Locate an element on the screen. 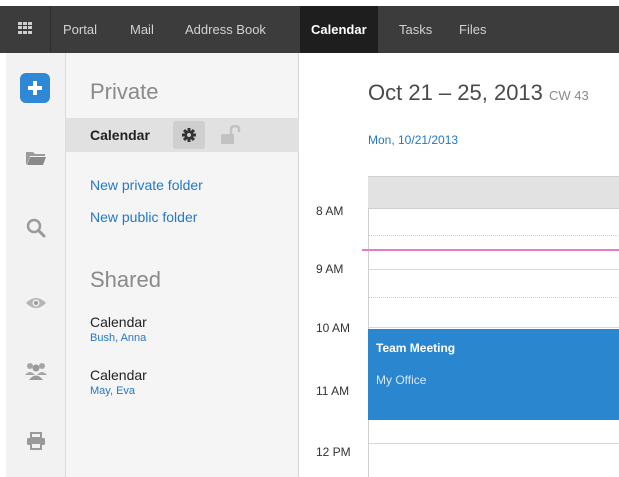 Image resolution: width=619 pixels, height=477 pixels. folder-icon is located at coordinates (36, 158).